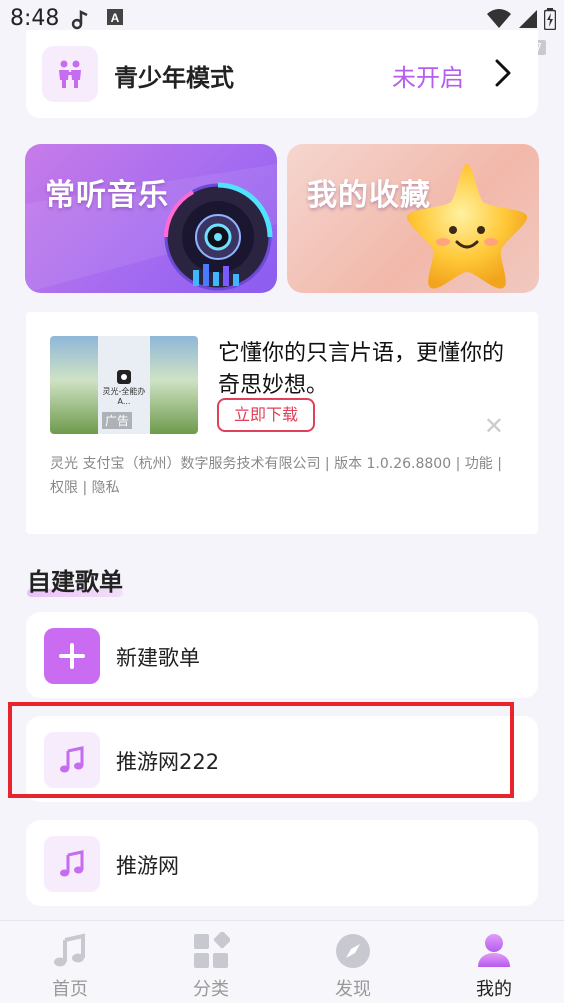 This screenshot has width=564, height=1003. I want to click on grid-icon, so click(211, 951).